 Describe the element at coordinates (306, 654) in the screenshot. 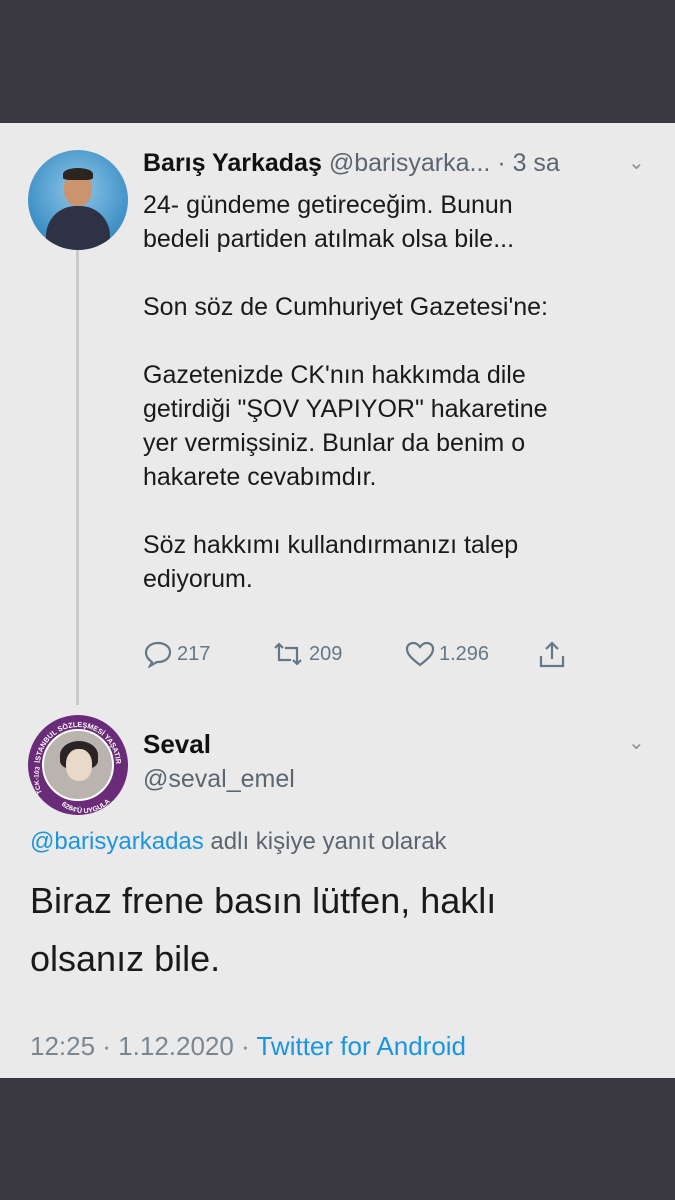

I see `retweet-action: 209` at that location.